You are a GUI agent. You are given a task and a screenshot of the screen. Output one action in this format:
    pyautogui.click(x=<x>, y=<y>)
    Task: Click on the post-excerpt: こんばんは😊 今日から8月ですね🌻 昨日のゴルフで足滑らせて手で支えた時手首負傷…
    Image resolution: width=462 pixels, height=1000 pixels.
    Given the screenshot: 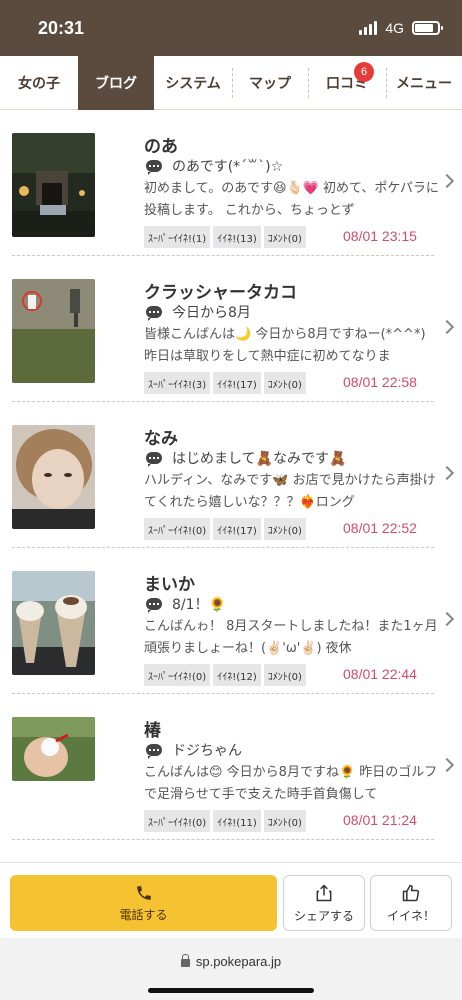 What is the action you would take?
    pyautogui.click(x=291, y=783)
    